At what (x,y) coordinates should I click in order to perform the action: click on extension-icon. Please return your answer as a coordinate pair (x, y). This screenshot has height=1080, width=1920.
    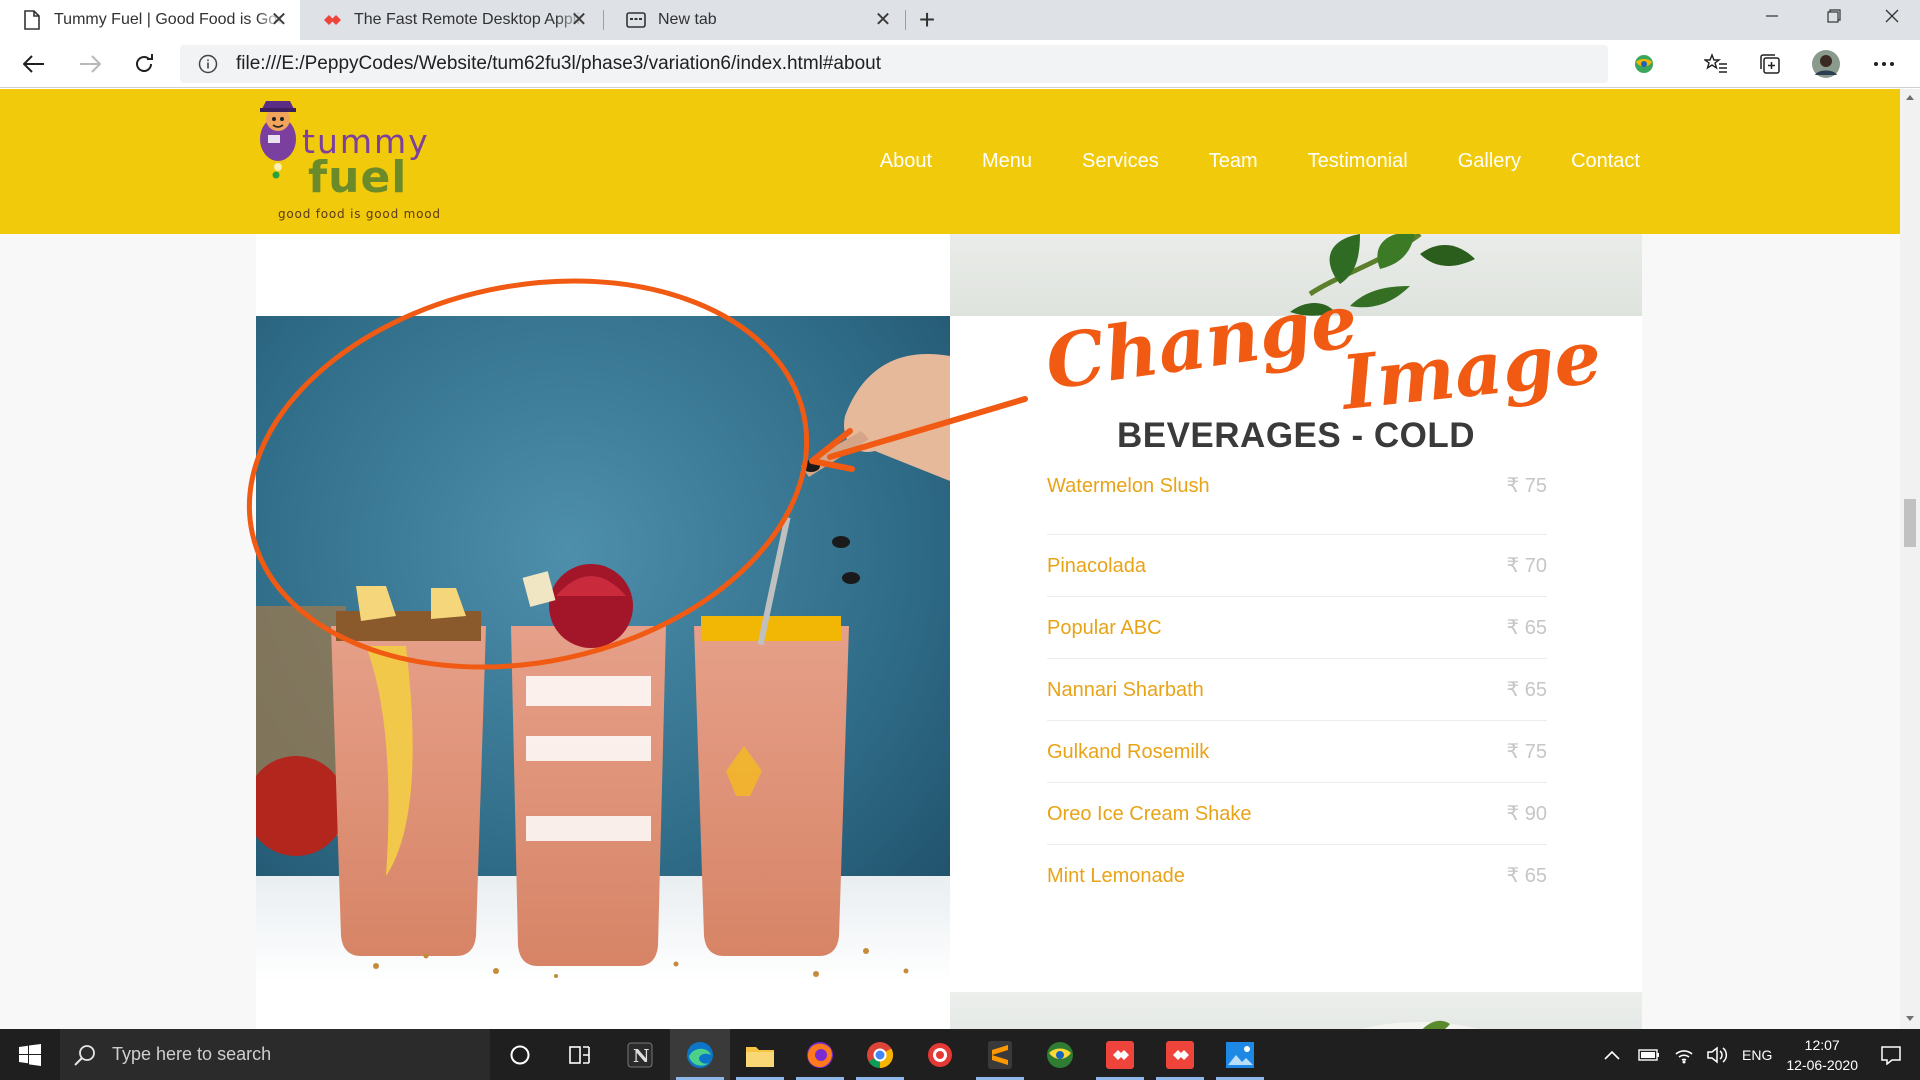
    Looking at the image, I should click on (1644, 64).